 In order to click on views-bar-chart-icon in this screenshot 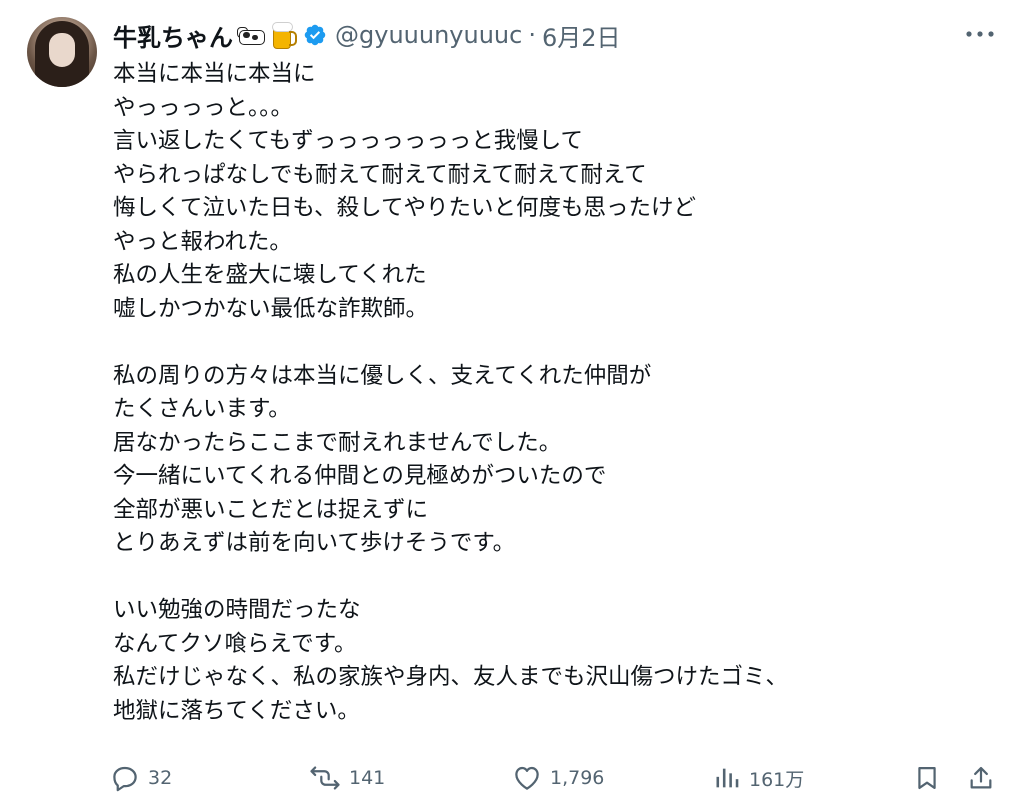, I will do `click(727, 778)`.